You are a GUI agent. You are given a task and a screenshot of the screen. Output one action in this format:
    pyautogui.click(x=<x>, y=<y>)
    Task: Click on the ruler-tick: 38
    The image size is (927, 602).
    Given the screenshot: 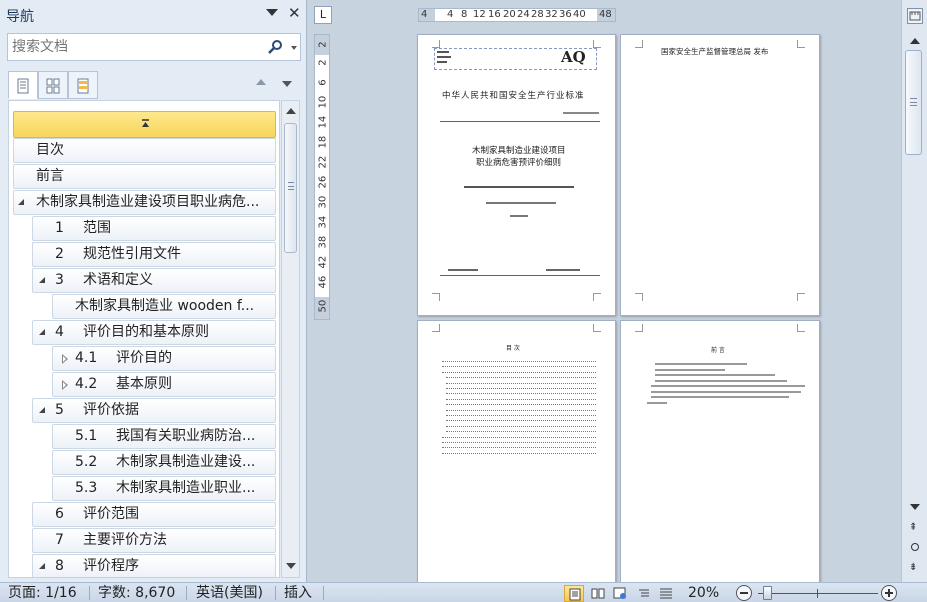 What is the action you would take?
    pyautogui.click(x=323, y=242)
    